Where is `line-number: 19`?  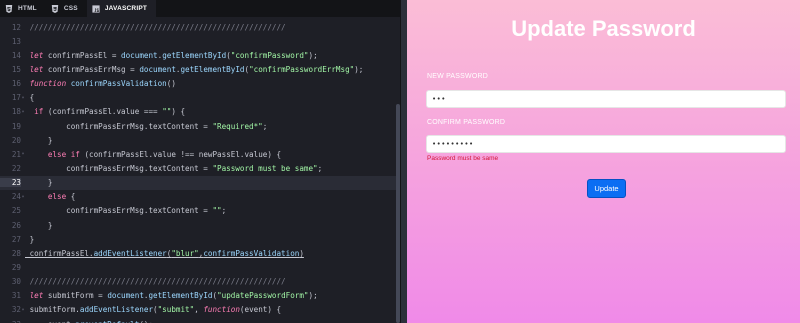
line-number: 19 is located at coordinates (16, 126).